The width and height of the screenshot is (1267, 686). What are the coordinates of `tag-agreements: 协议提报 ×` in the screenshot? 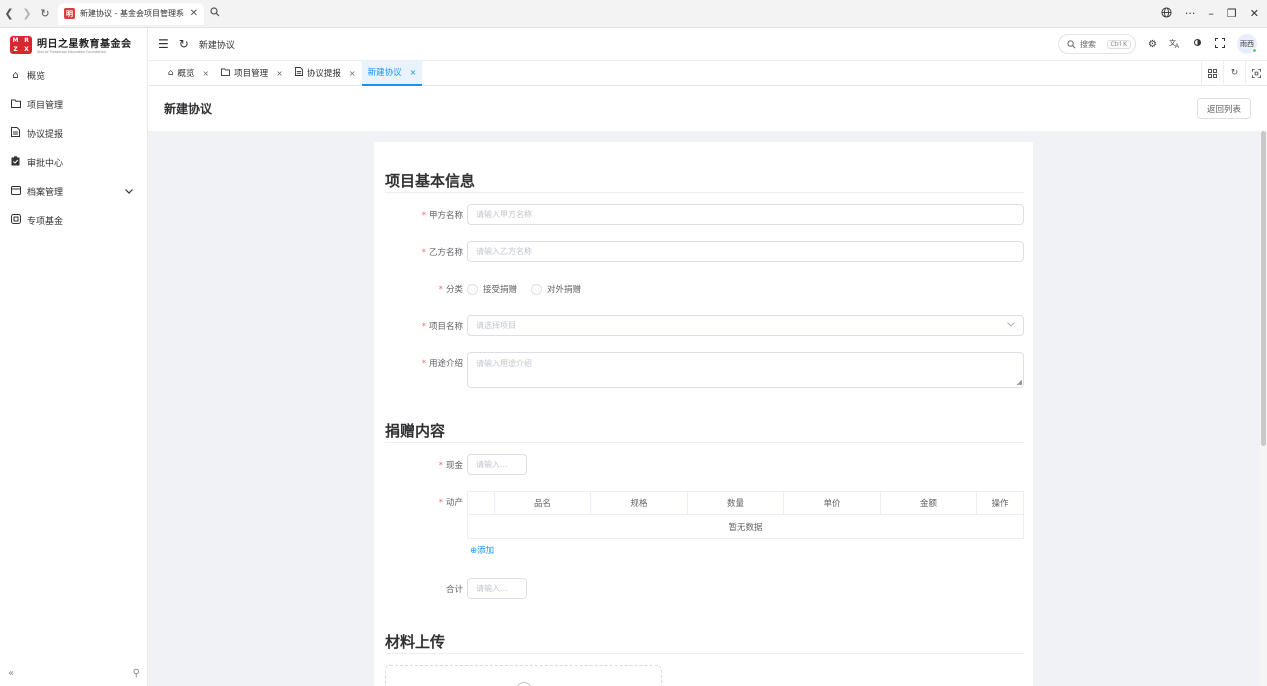 It's located at (325, 73).